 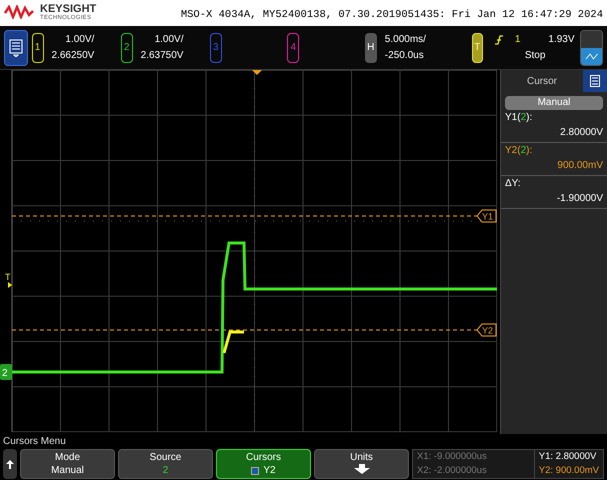 I want to click on brand-name: KEYSIGHT, so click(x=68, y=9).